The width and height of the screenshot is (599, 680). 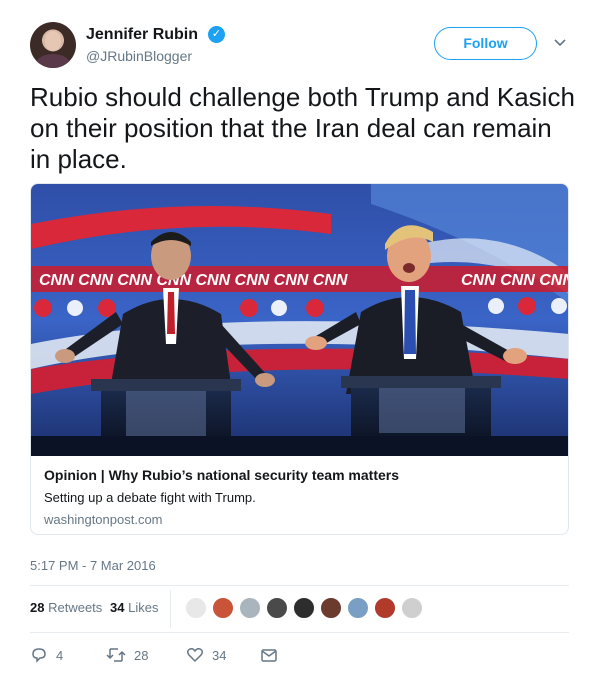 What do you see at coordinates (193, 280) in the screenshot?
I see `cnn-banner-left: CNN CNN CNN CNN CNN CNN CNN CNN` at bounding box center [193, 280].